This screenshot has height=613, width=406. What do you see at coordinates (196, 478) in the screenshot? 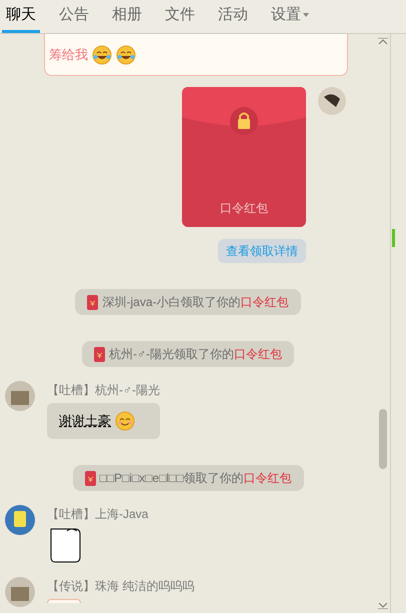
I see `notice-text: □□P□i□x□e□l□□领取了你的口令红包` at bounding box center [196, 478].